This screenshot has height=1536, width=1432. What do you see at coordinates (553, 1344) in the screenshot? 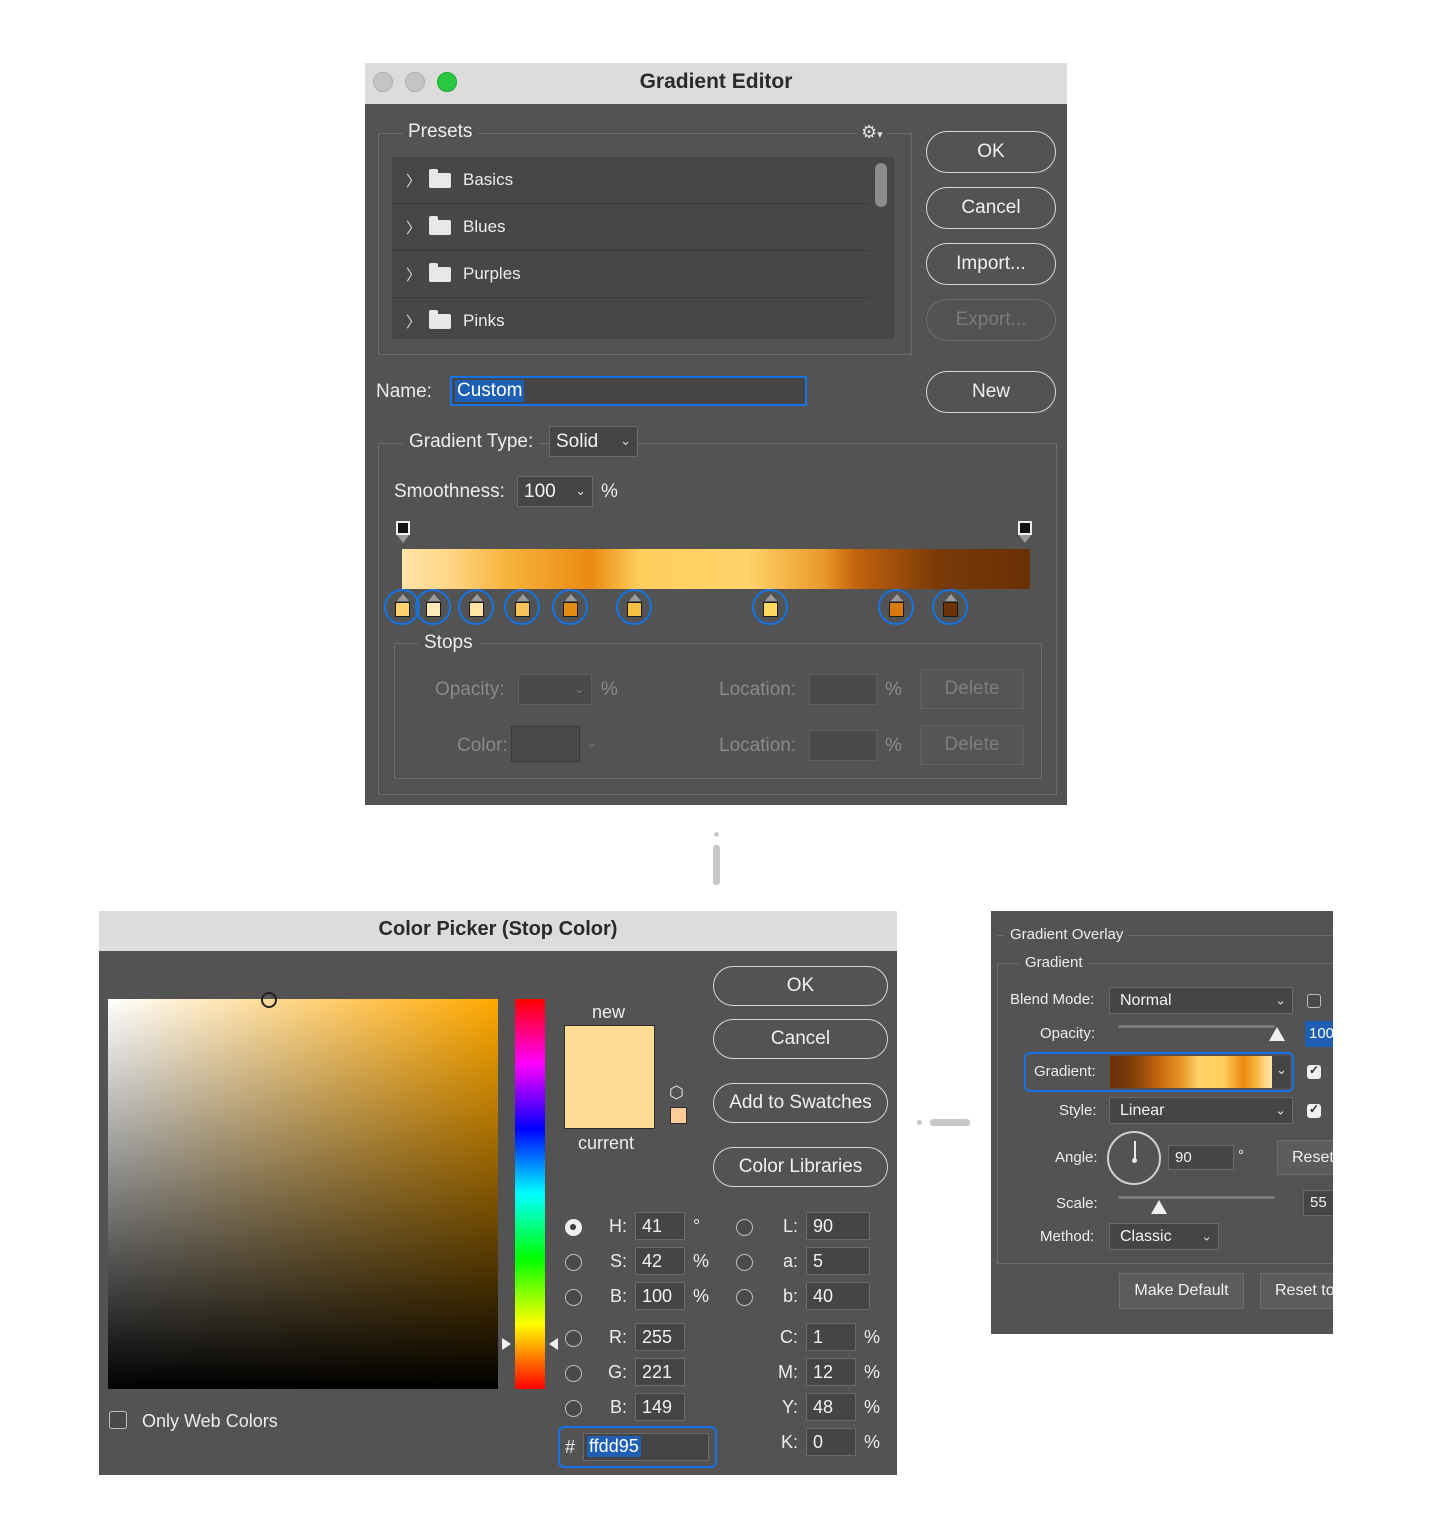
I see `hue-slider-right-arrow` at bounding box center [553, 1344].